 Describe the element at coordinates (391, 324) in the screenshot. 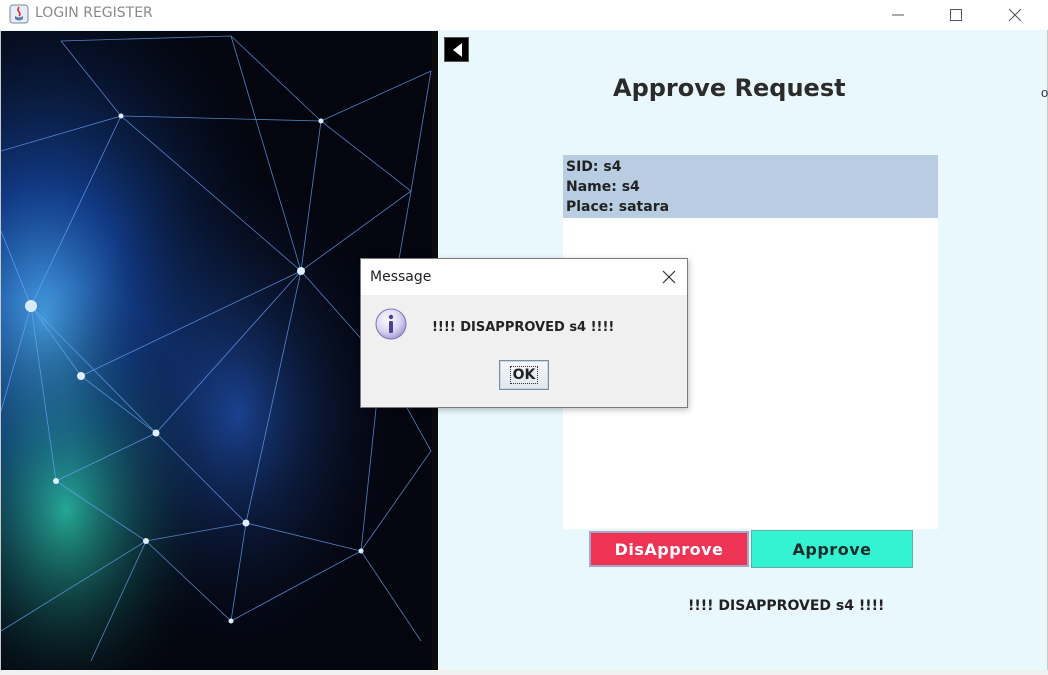

I see `info-icon` at that location.